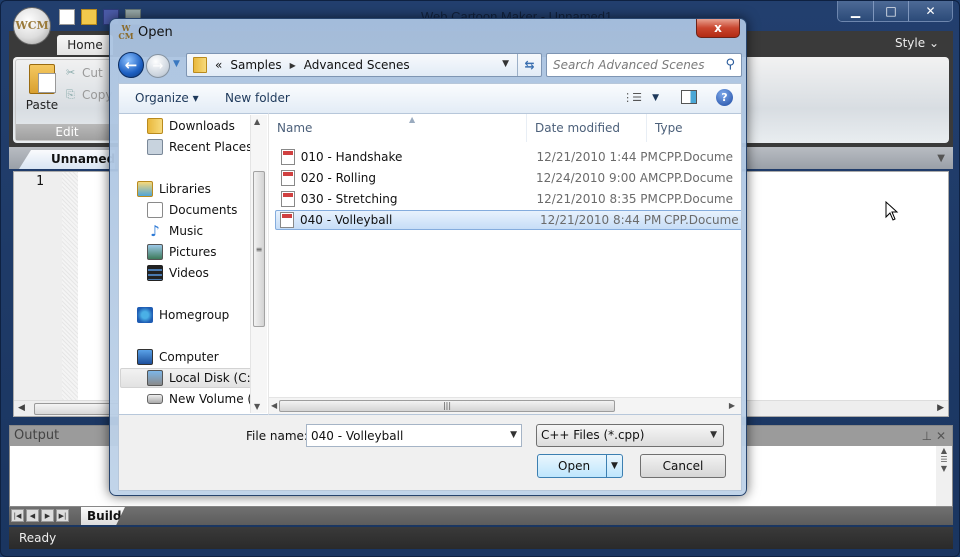 The height and width of the screenshot is (557, 960). What do you see at coordinates (593, 435) in the screenshot?
I see `file-type-filter-value: C++ Files (*.cpp)` at bounding box center [593, 435].